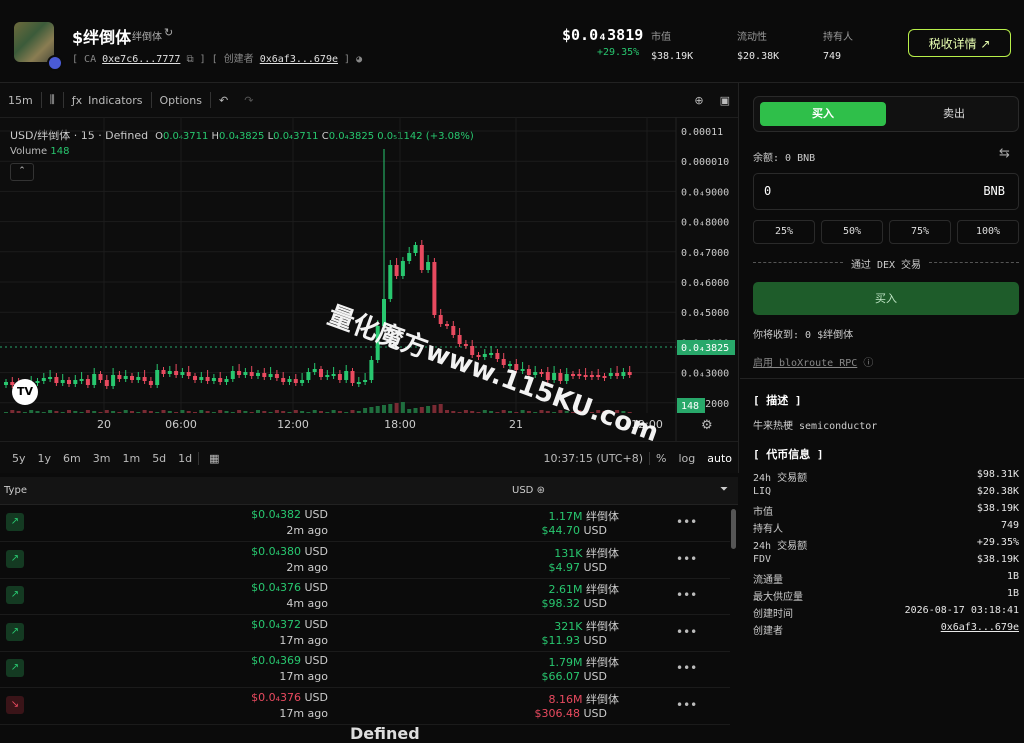 This screenshot has height=743, width=1024. What do you see at coordinates (540, 490) in the screenshot?
I see `currency-switch-icon: ⊛` at bounding box center [540, 490].